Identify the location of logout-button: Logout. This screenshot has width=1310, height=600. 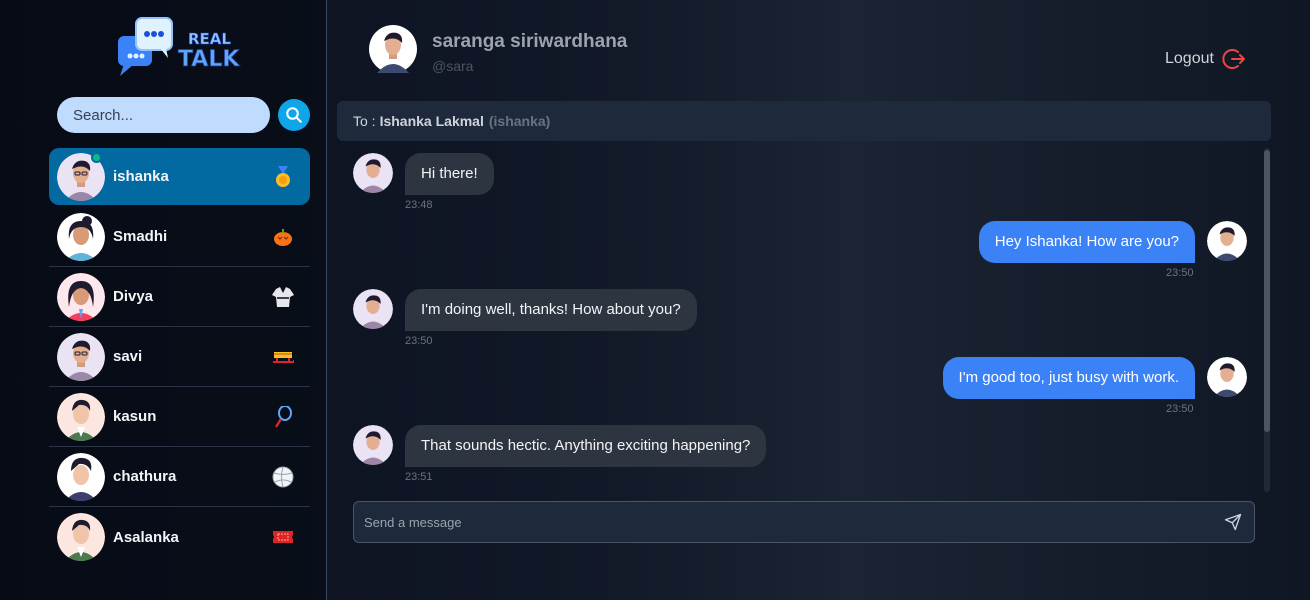
(1205, 59).